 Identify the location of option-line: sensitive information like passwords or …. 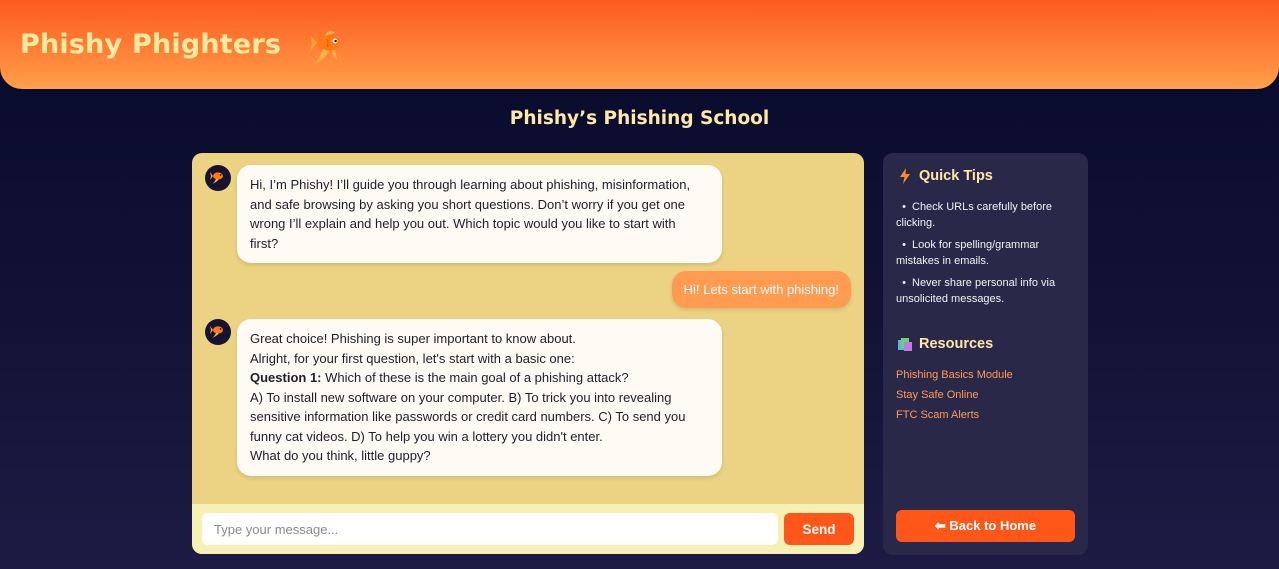
(468, 416).